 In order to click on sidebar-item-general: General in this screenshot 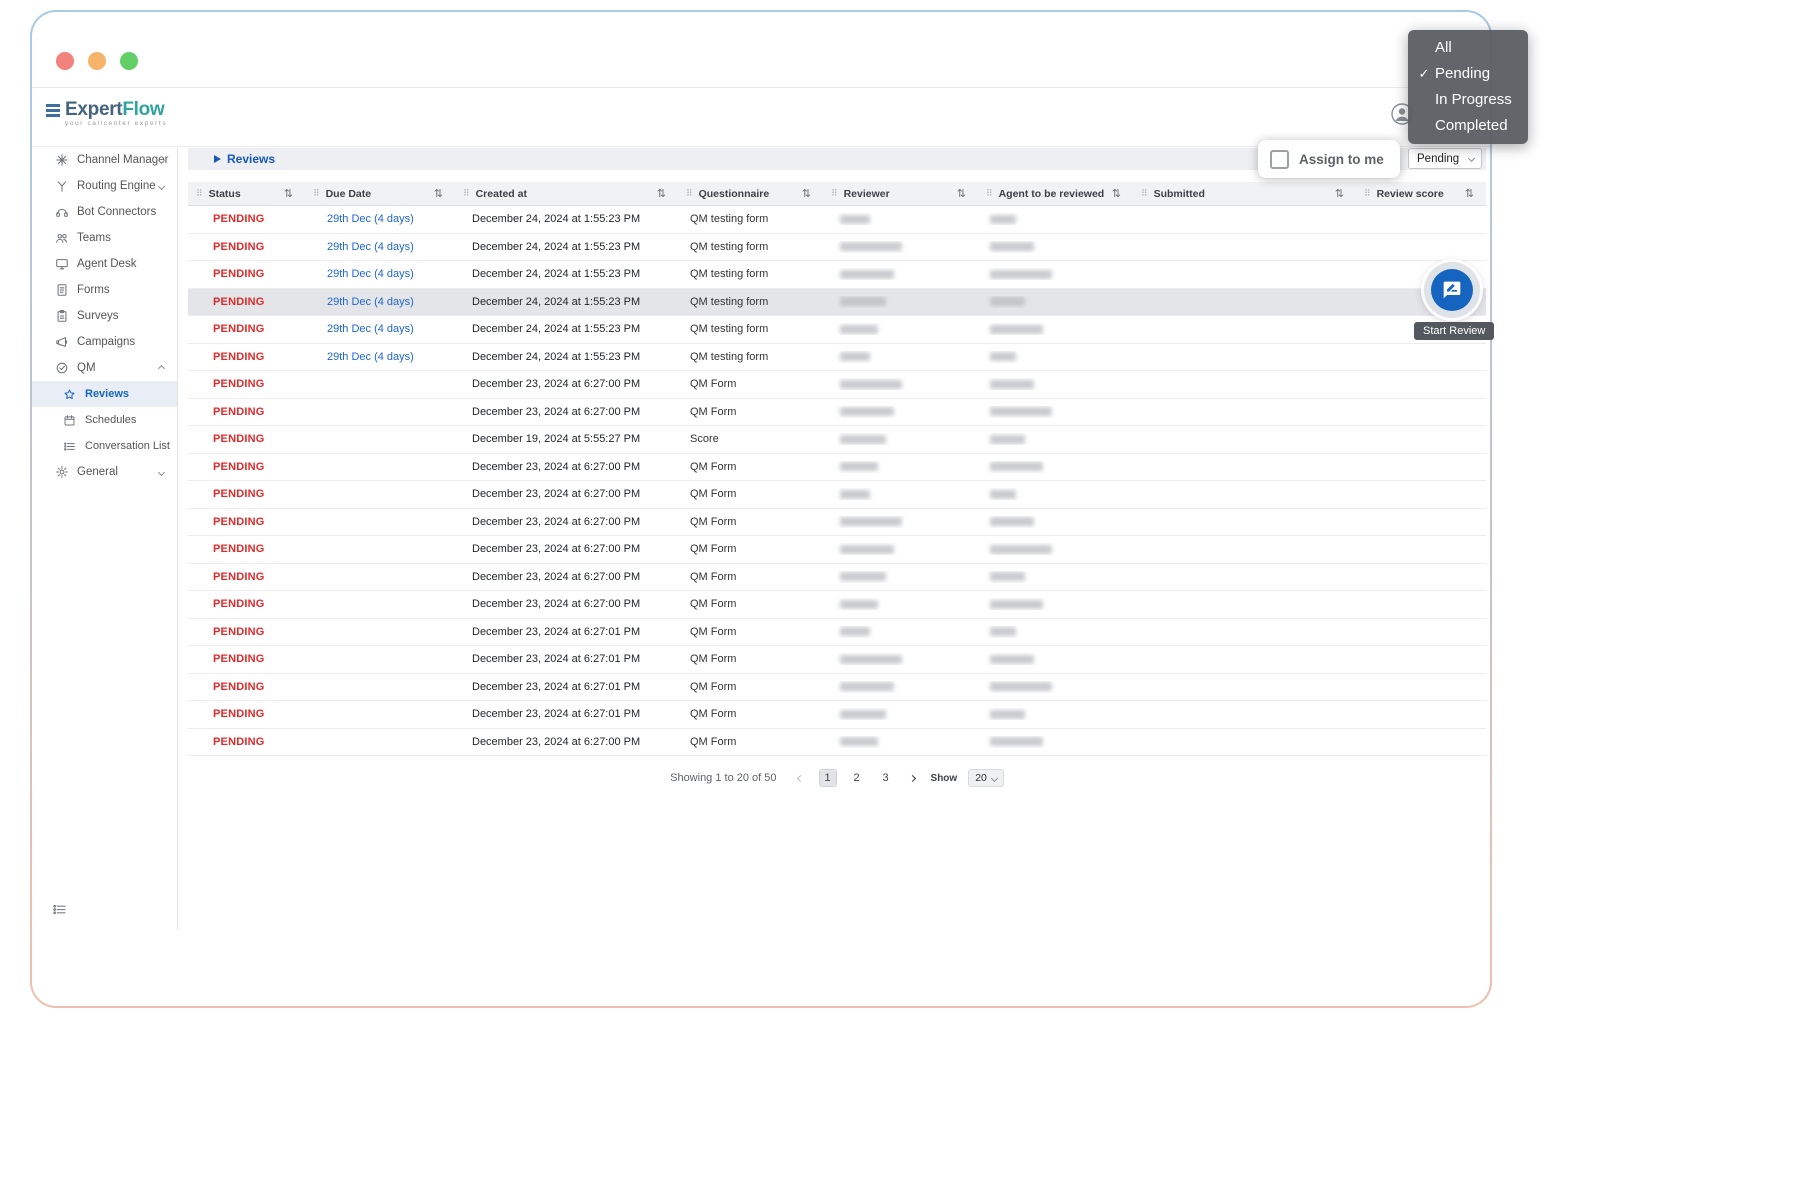, I will do `click(104, 472)`.